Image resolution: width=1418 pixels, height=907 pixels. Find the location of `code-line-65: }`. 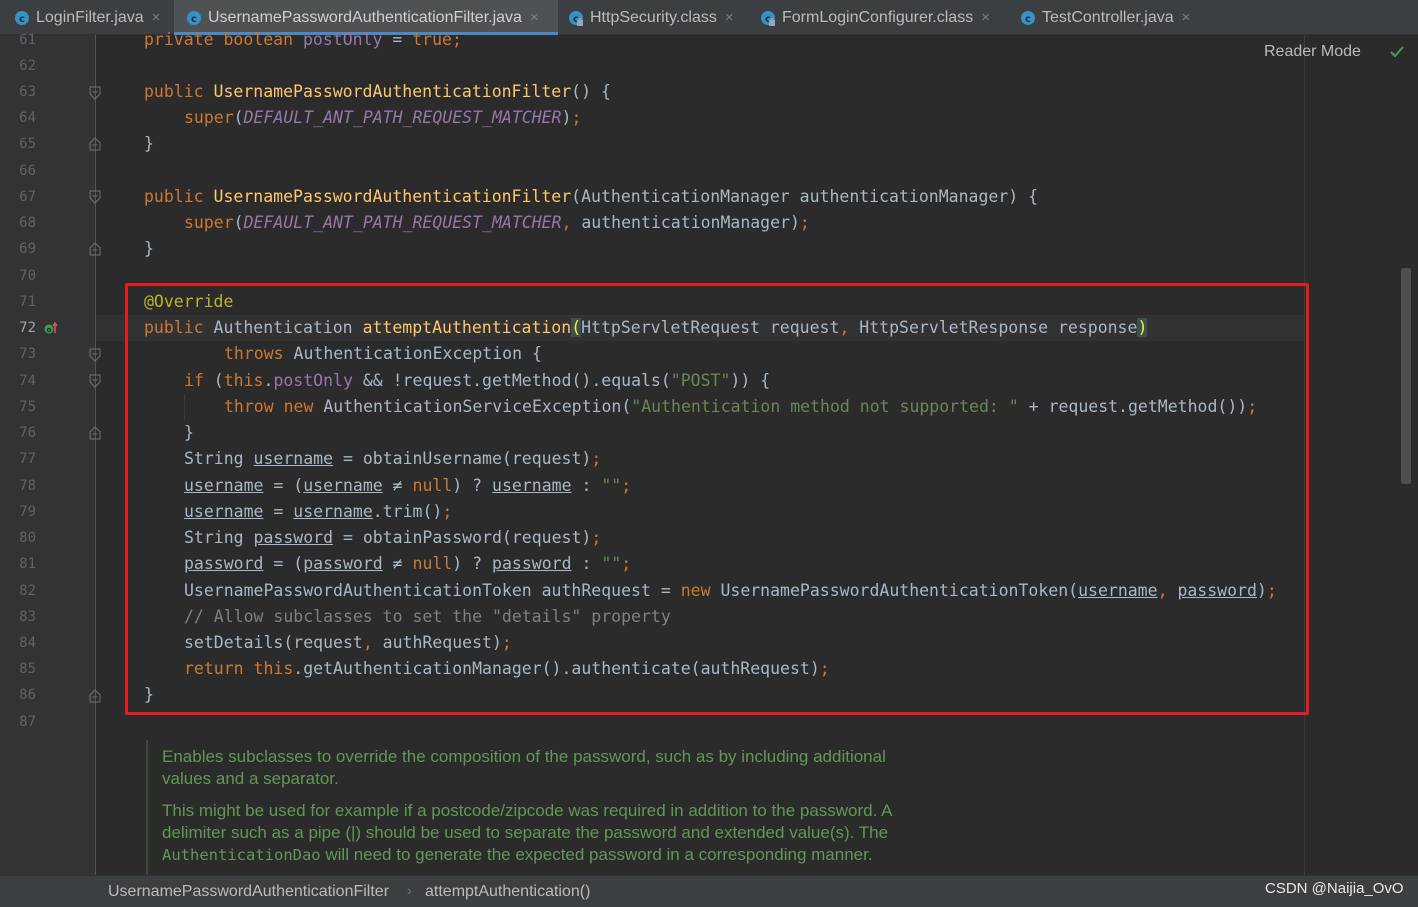

code-line-65: } is located at coordinates (149, 144).